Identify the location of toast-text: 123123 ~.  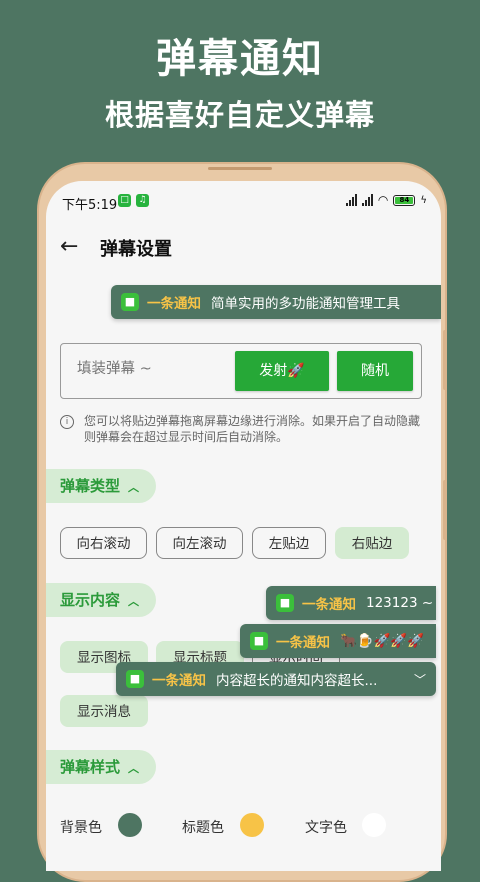
(400, 603).